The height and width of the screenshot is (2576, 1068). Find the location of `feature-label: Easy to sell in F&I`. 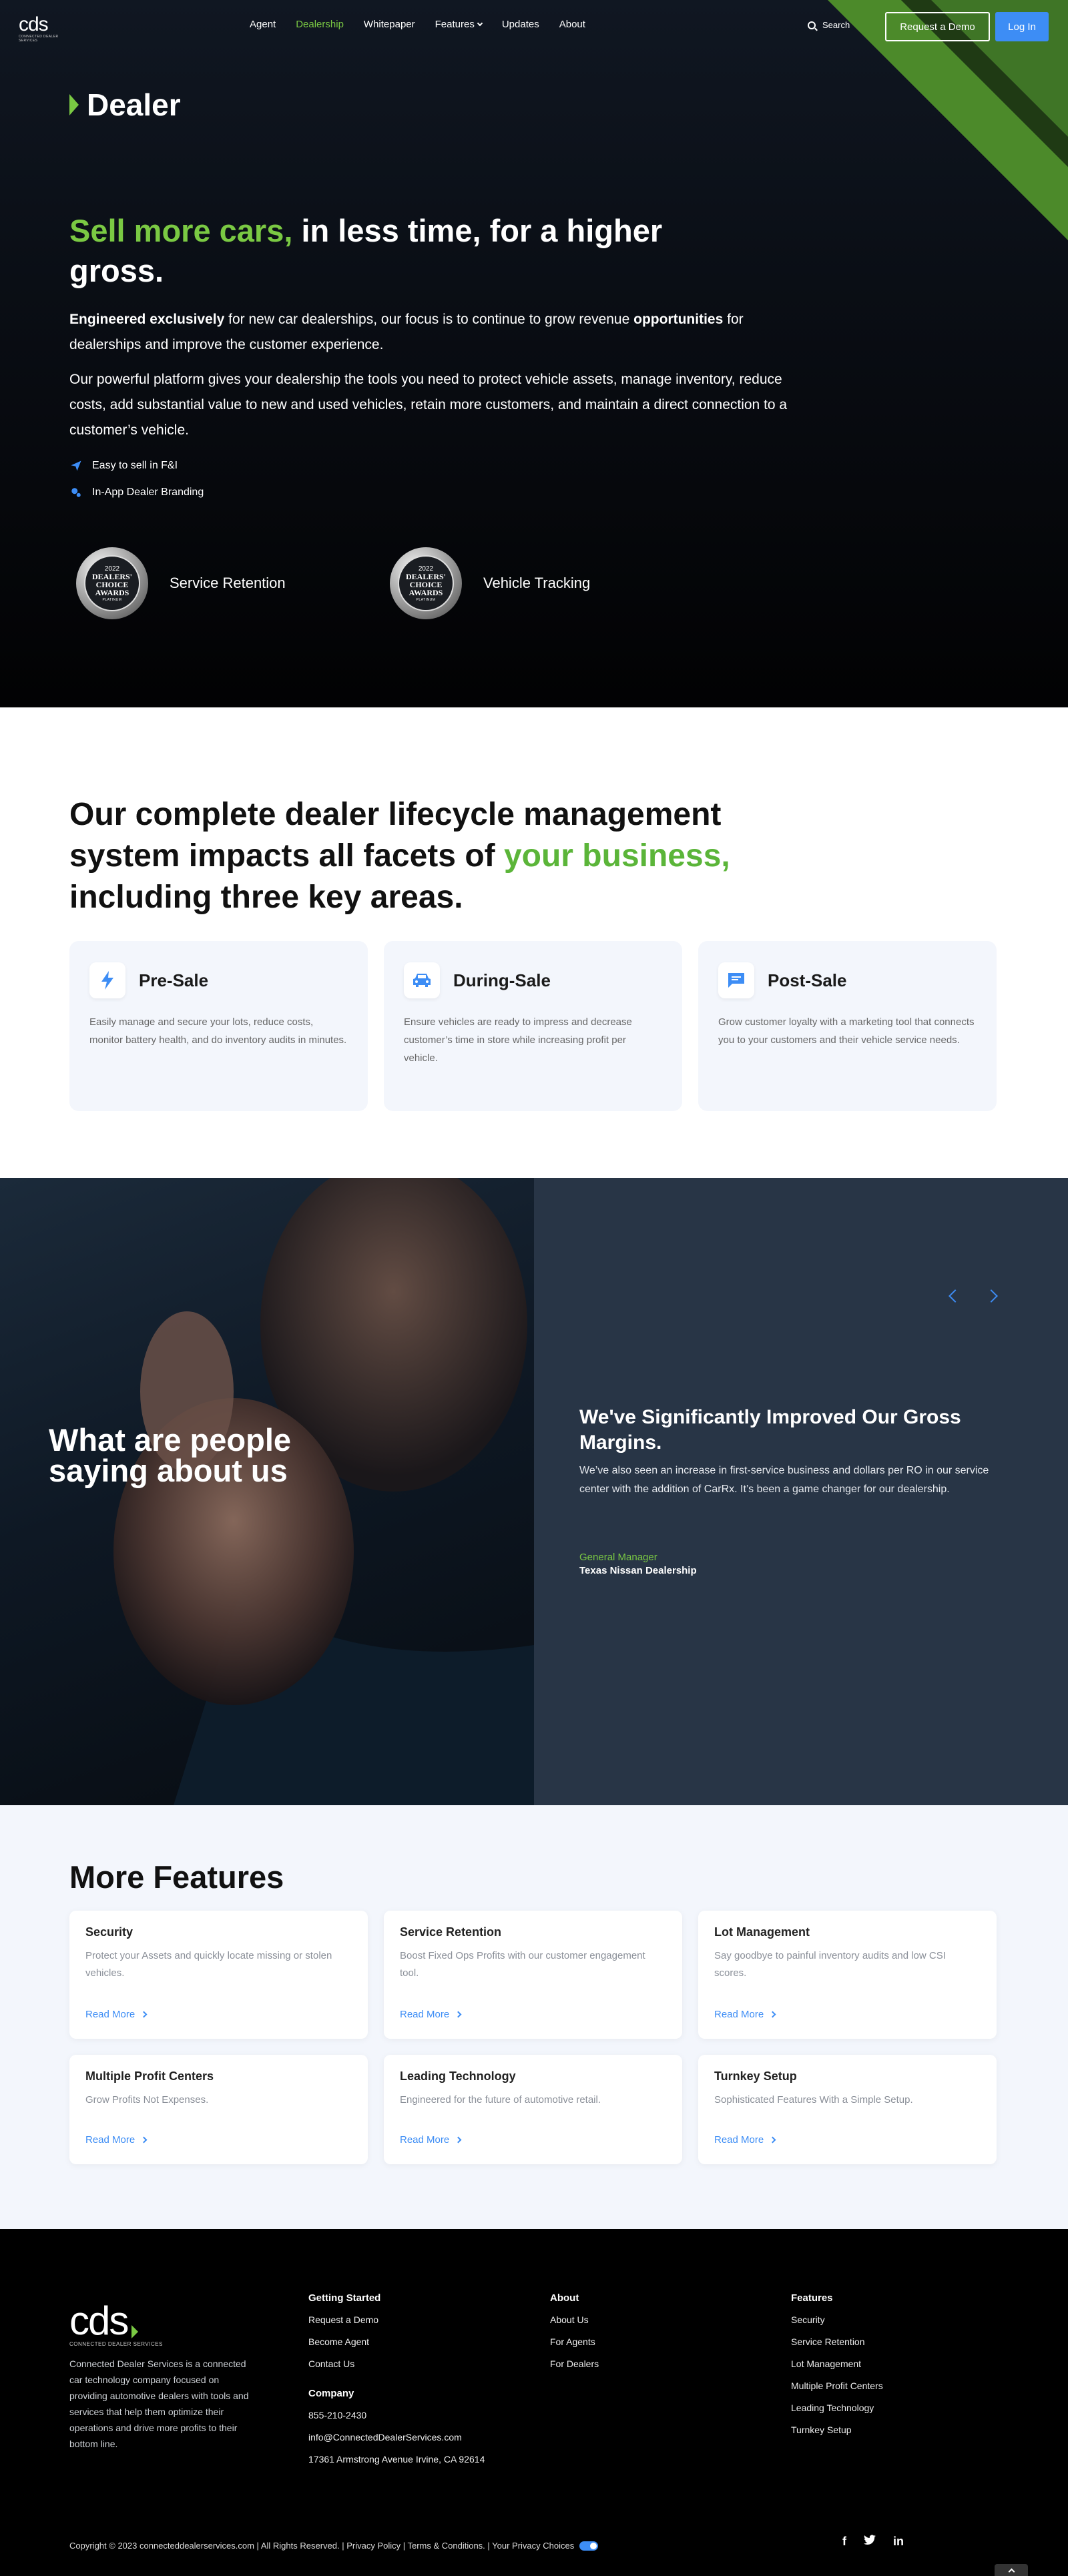

feature-label: Easy to sell in F&I is located at coordinates (135, 465).